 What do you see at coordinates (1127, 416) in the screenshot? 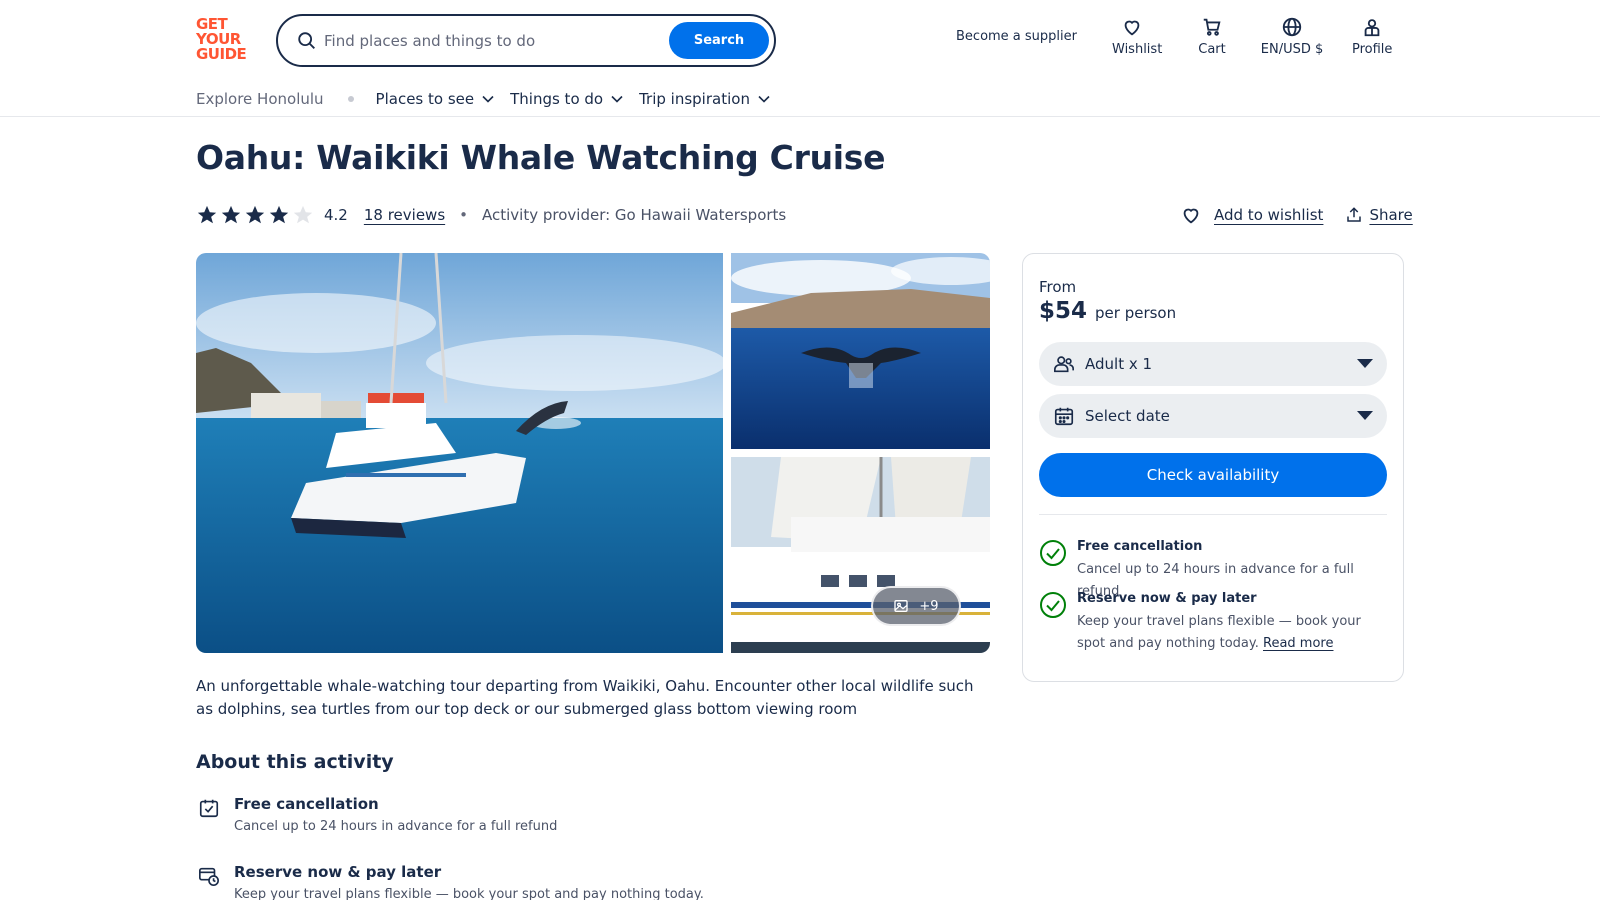
I see `date-placeholder: Select date` at bounding box center [1127, 416].